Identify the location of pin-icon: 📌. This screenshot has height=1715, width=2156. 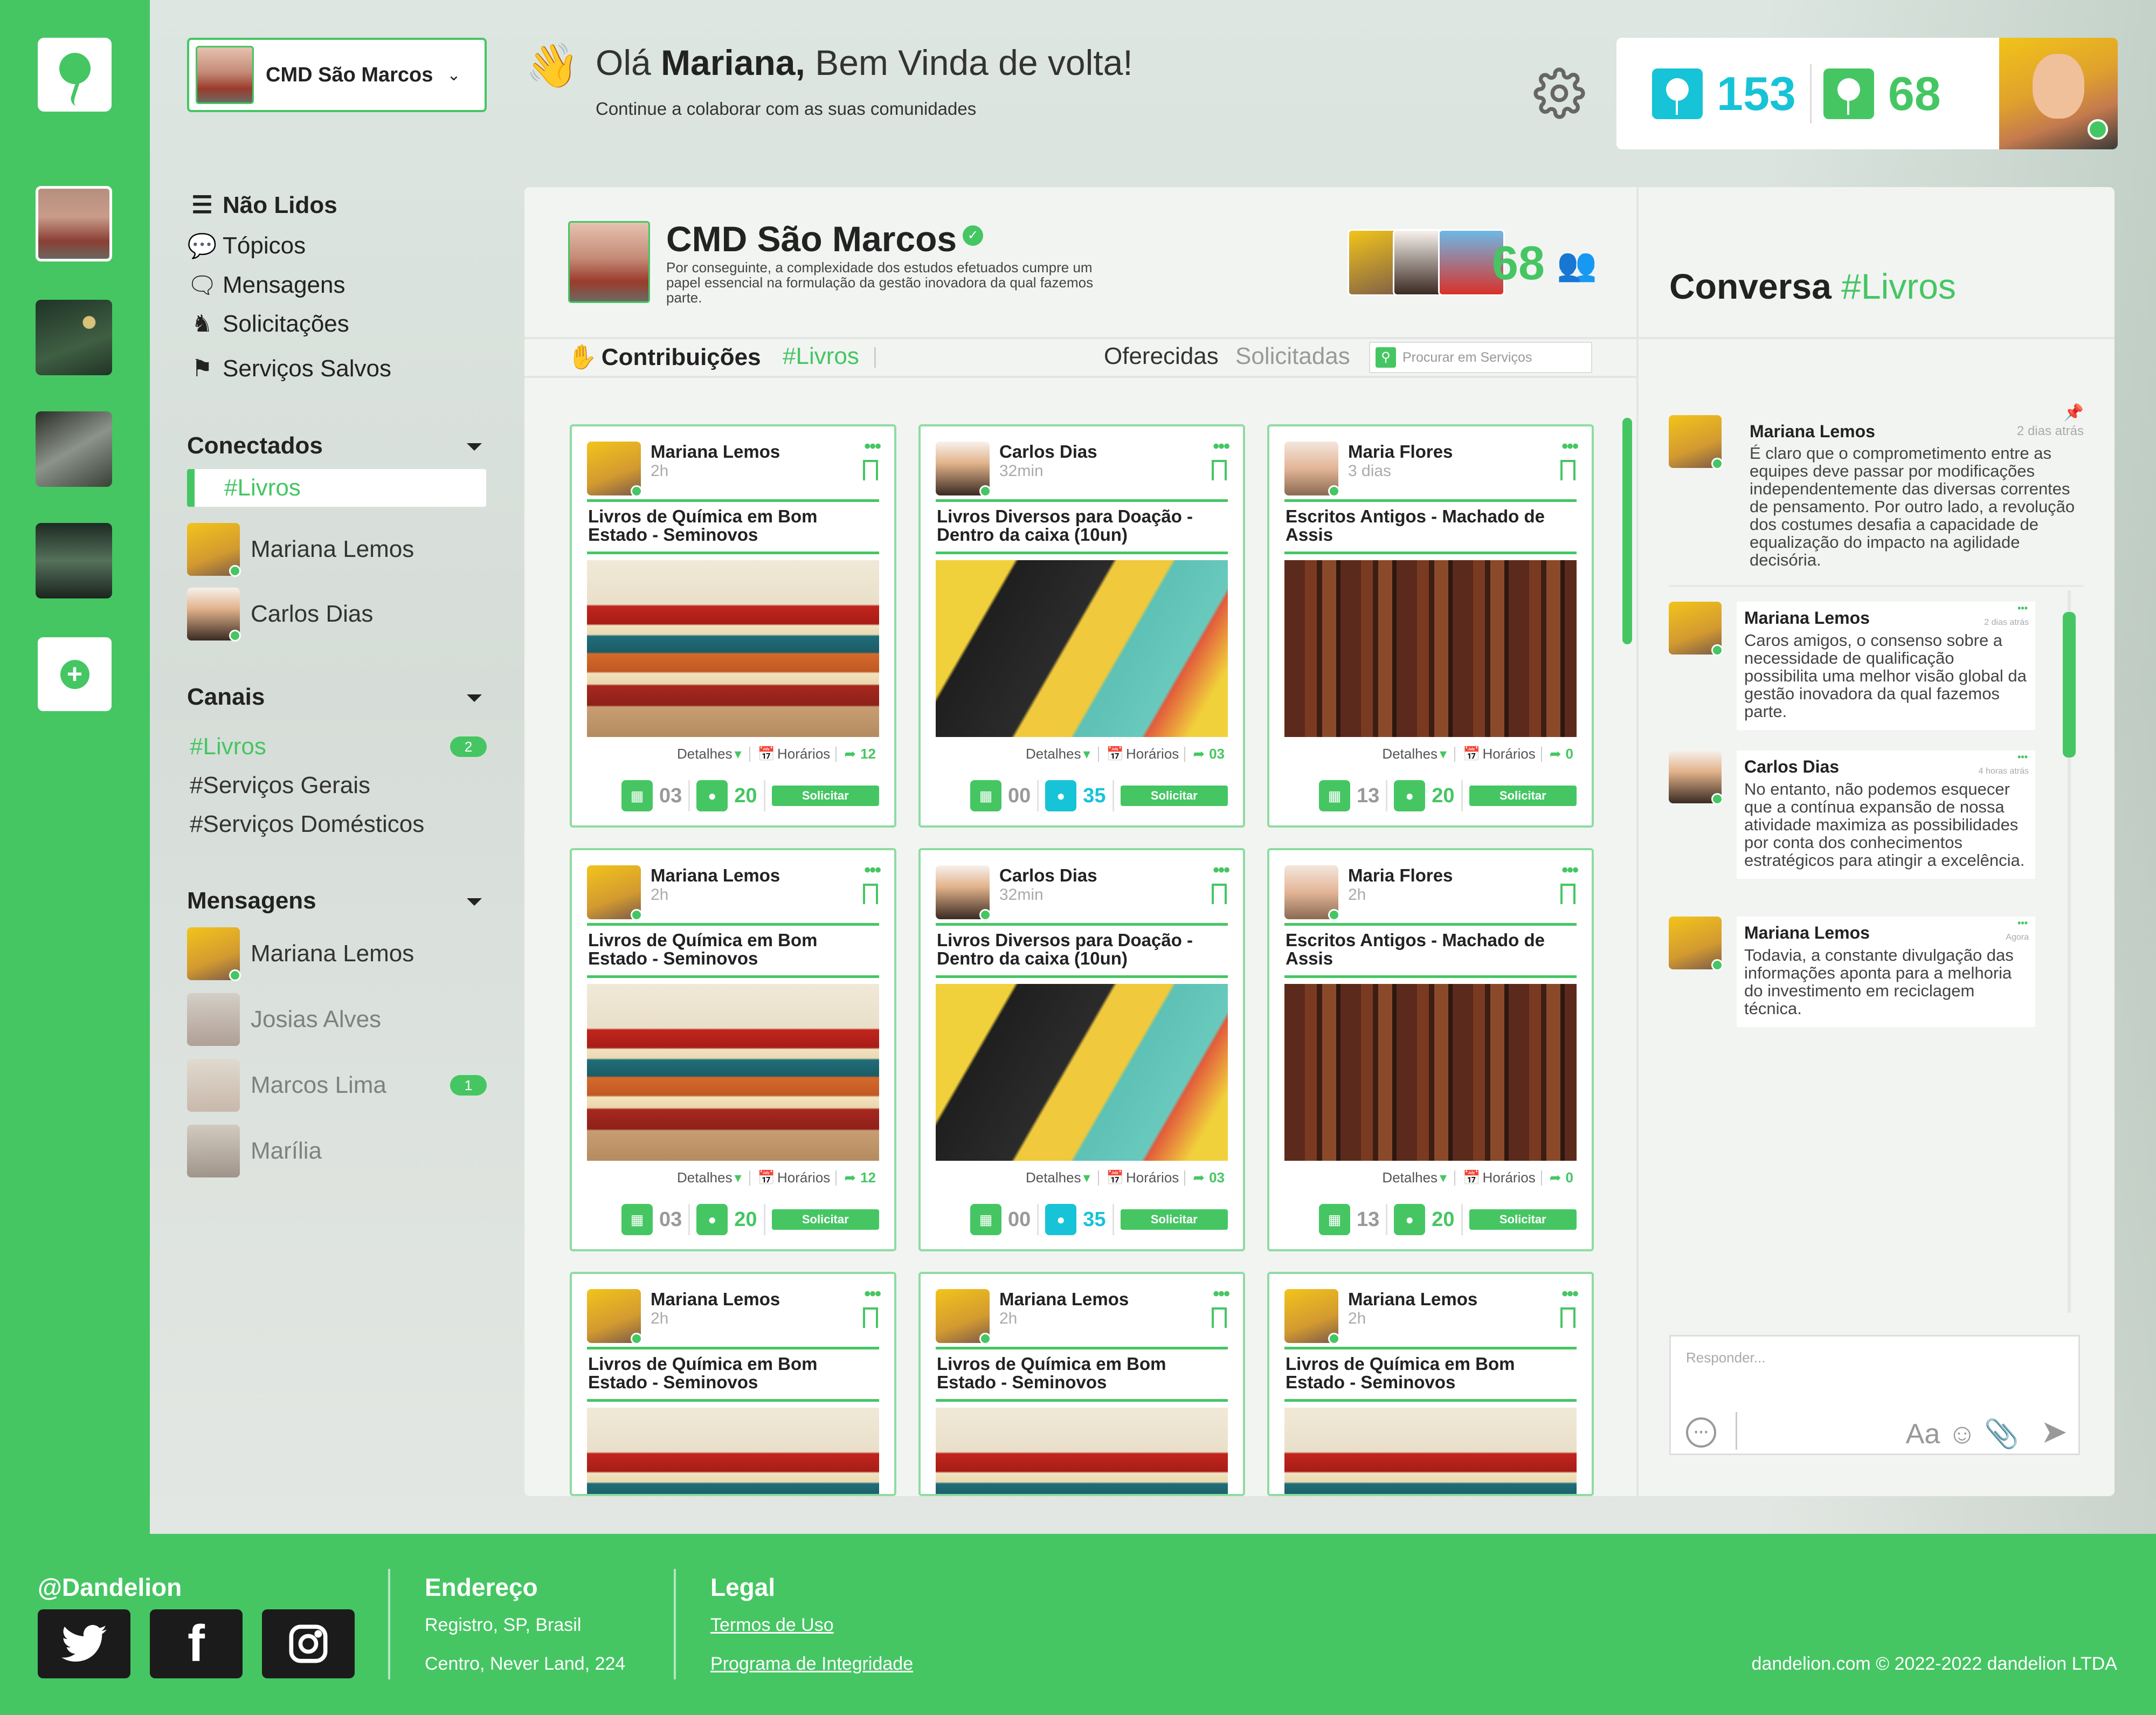
(2074, 412).